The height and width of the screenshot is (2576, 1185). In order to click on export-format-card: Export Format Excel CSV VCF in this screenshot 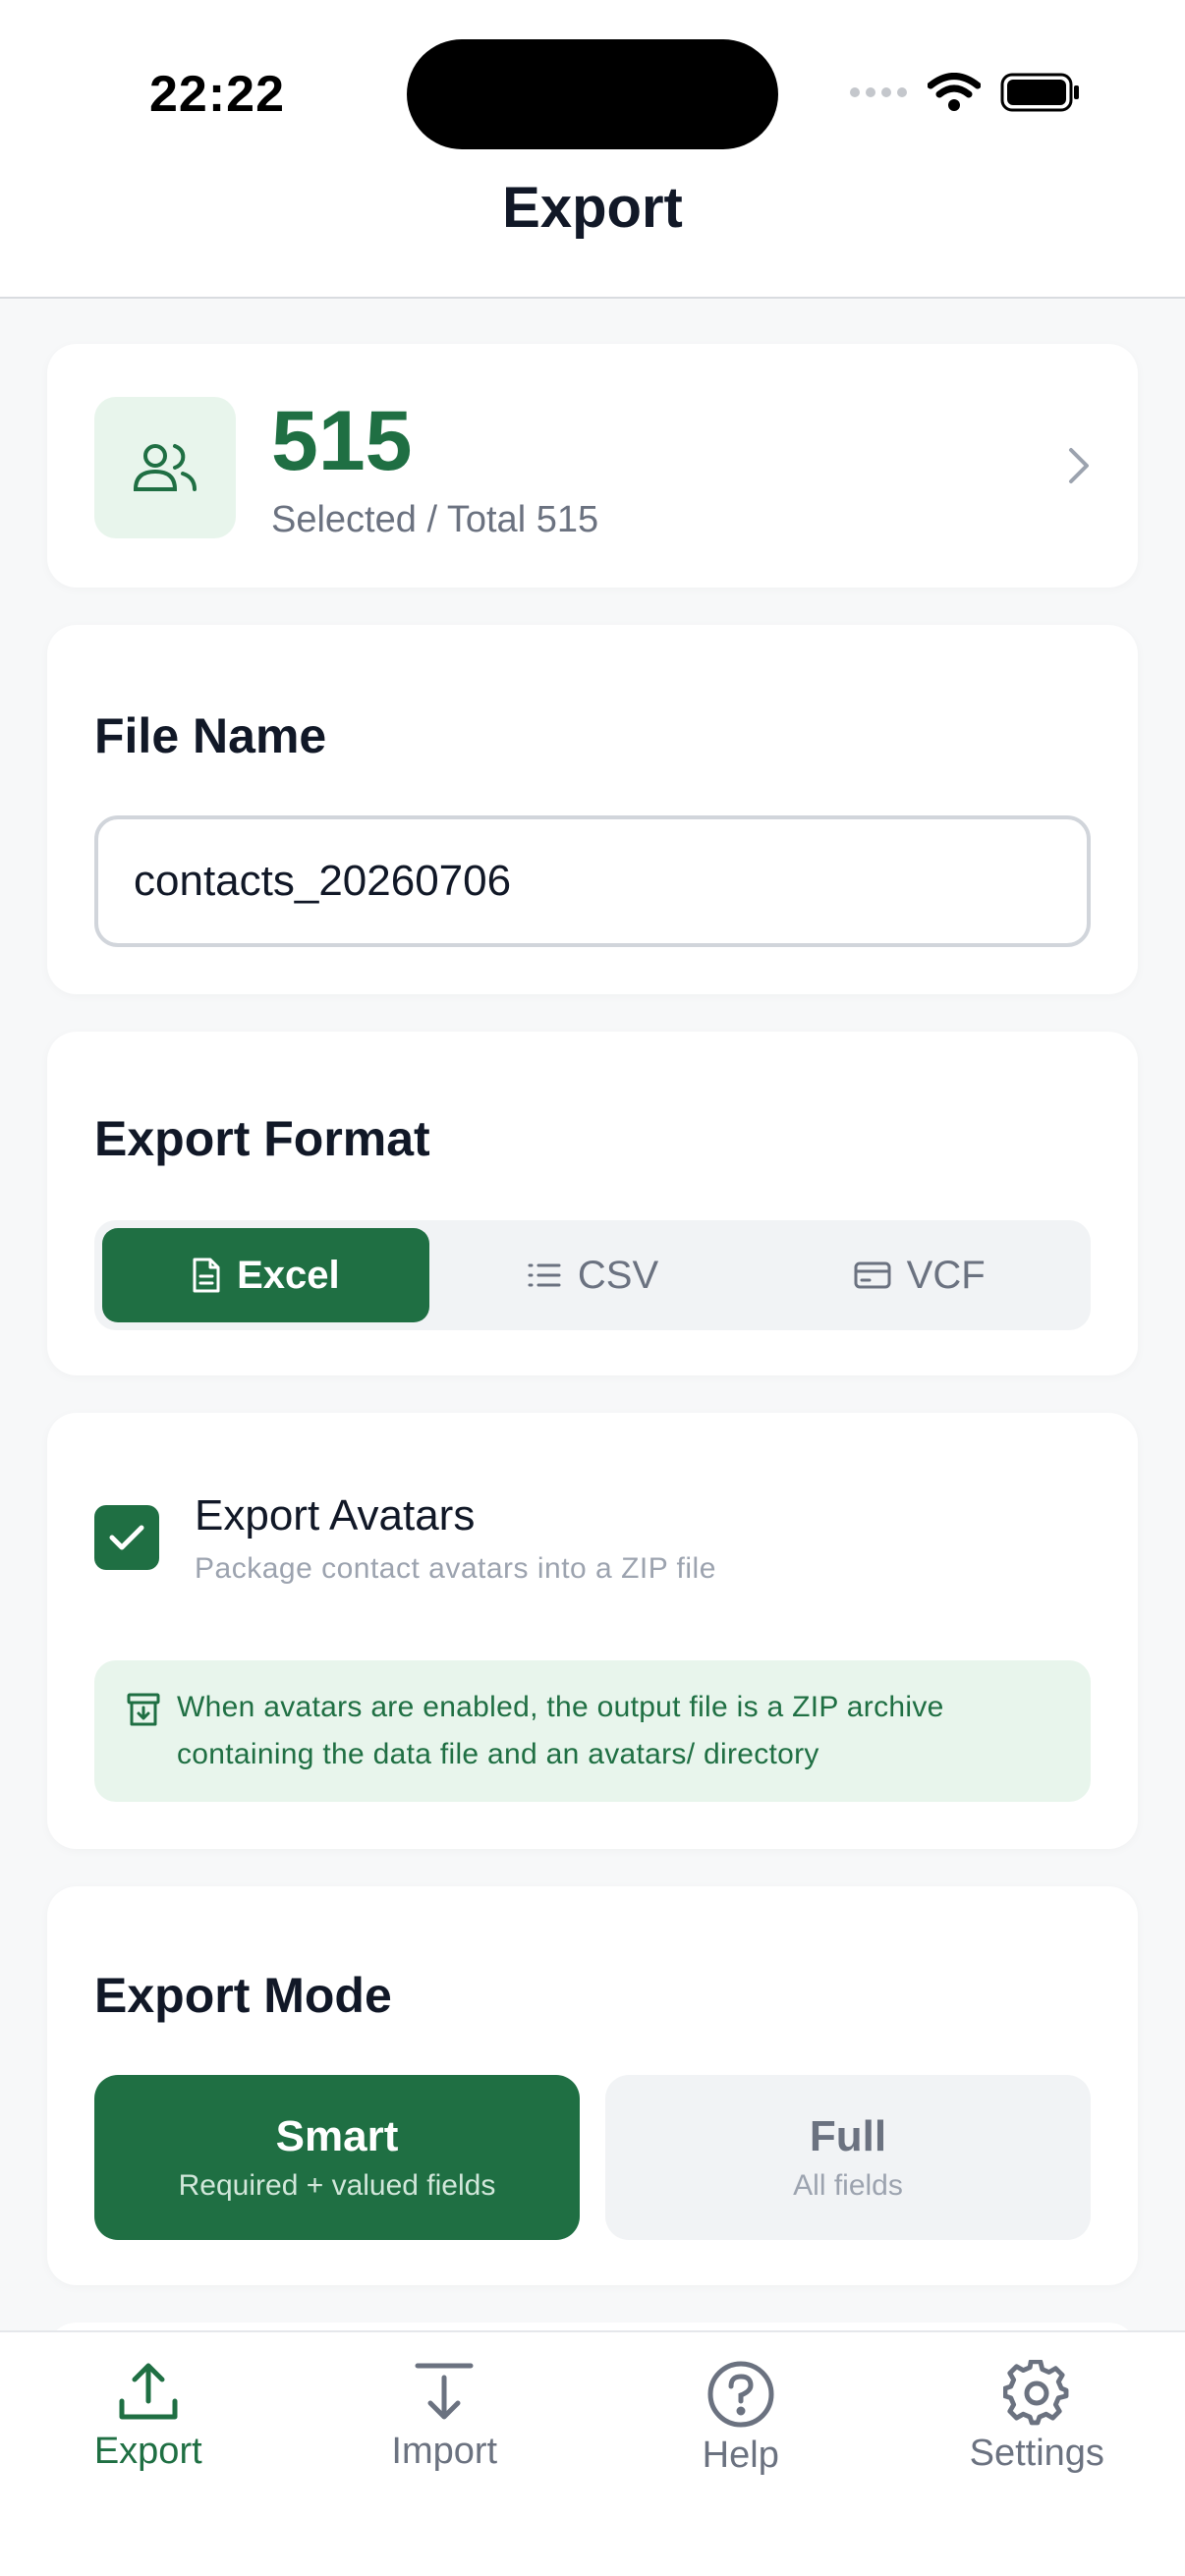, I will do `click(592, 1203)`.